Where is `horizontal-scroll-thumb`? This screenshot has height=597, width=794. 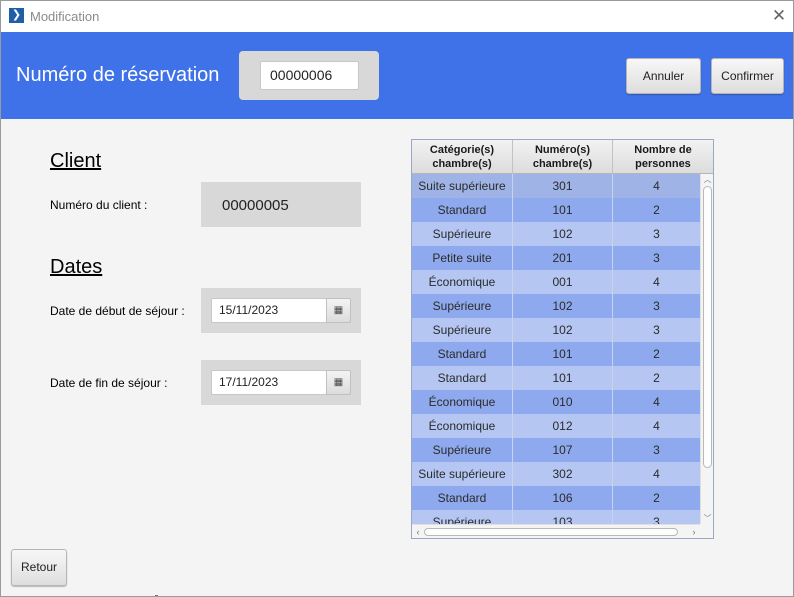
horizontal-scroll-thumb is located at coordinates (551, 532).